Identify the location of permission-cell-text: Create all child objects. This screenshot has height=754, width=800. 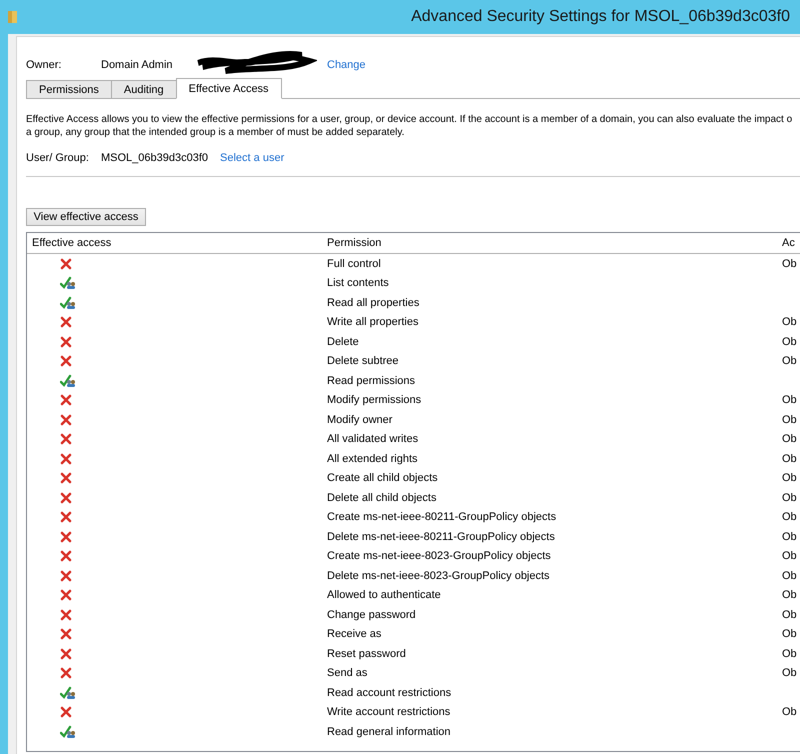
(382, 478).